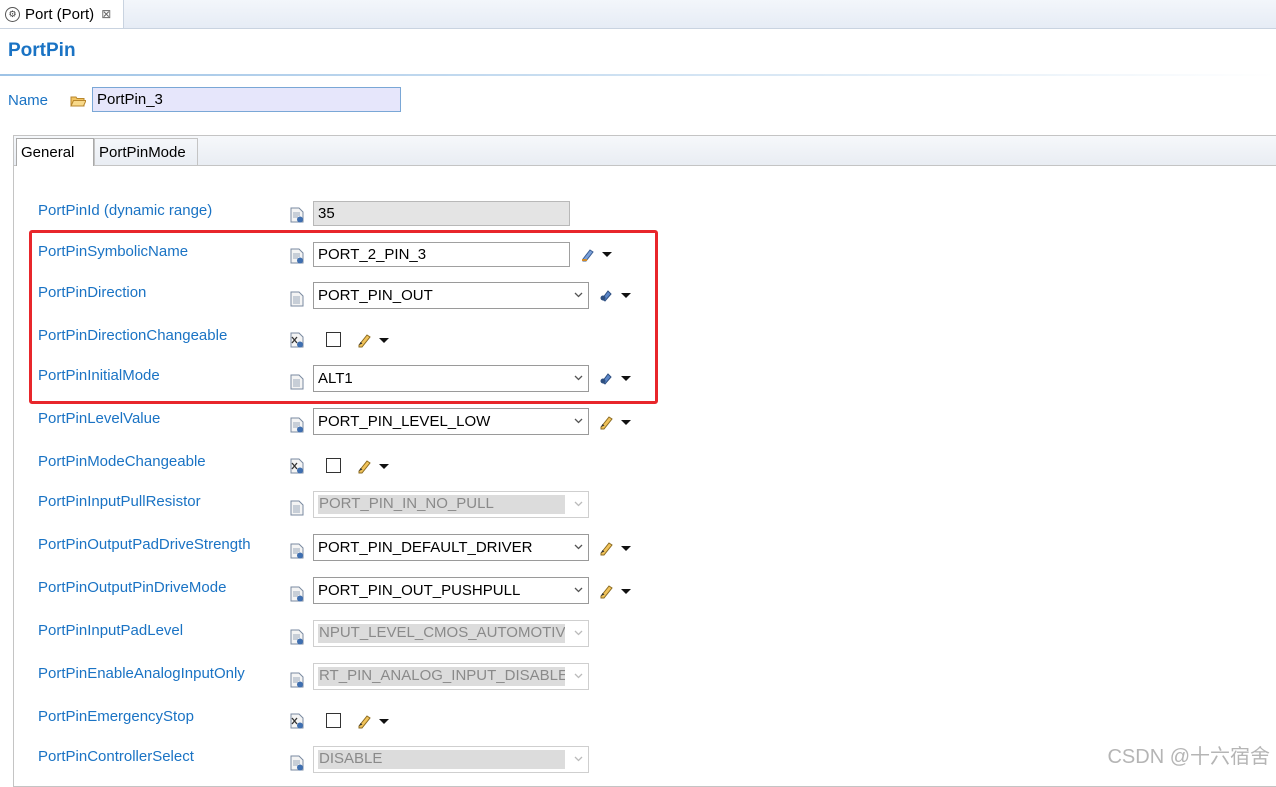 This screenshot has height=787, width=1276. What do you see at coordinates (645, 151) in the screenshot?
I see `panel-tab-bar: General PortPinMode` at bounding box center [645, 151].